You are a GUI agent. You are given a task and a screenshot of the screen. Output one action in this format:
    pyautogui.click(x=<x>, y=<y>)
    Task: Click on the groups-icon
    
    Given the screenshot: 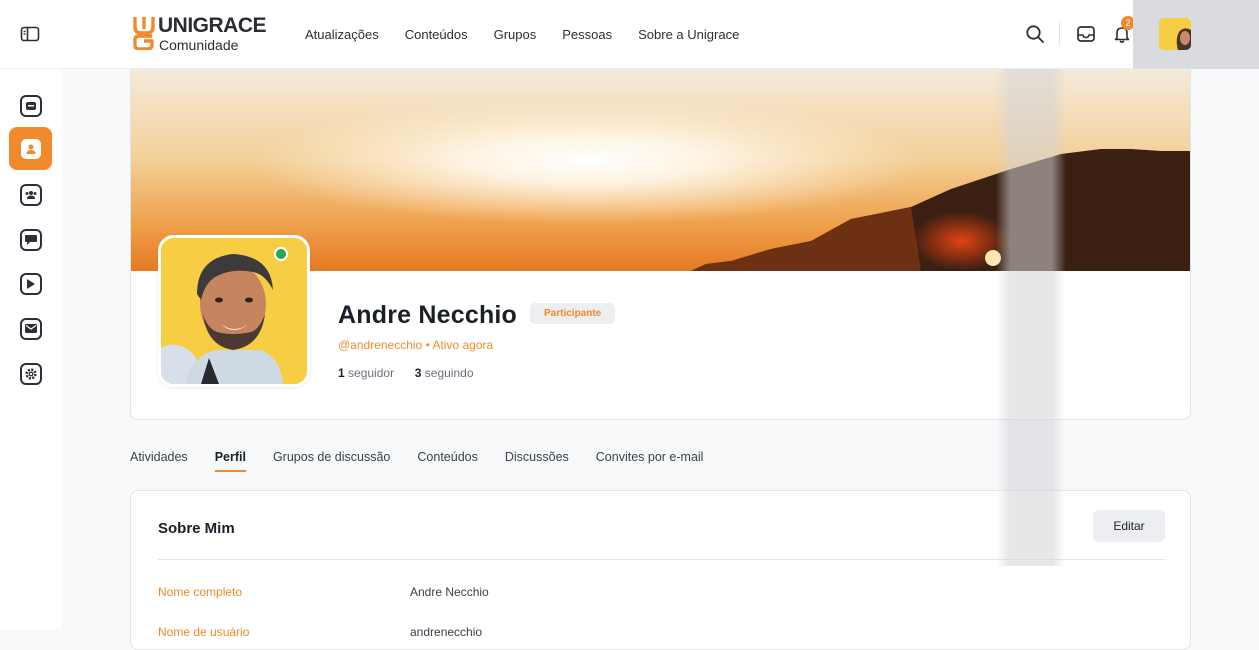 What is the action you would take?
    pyautogui.click(x=30, y=194)
    